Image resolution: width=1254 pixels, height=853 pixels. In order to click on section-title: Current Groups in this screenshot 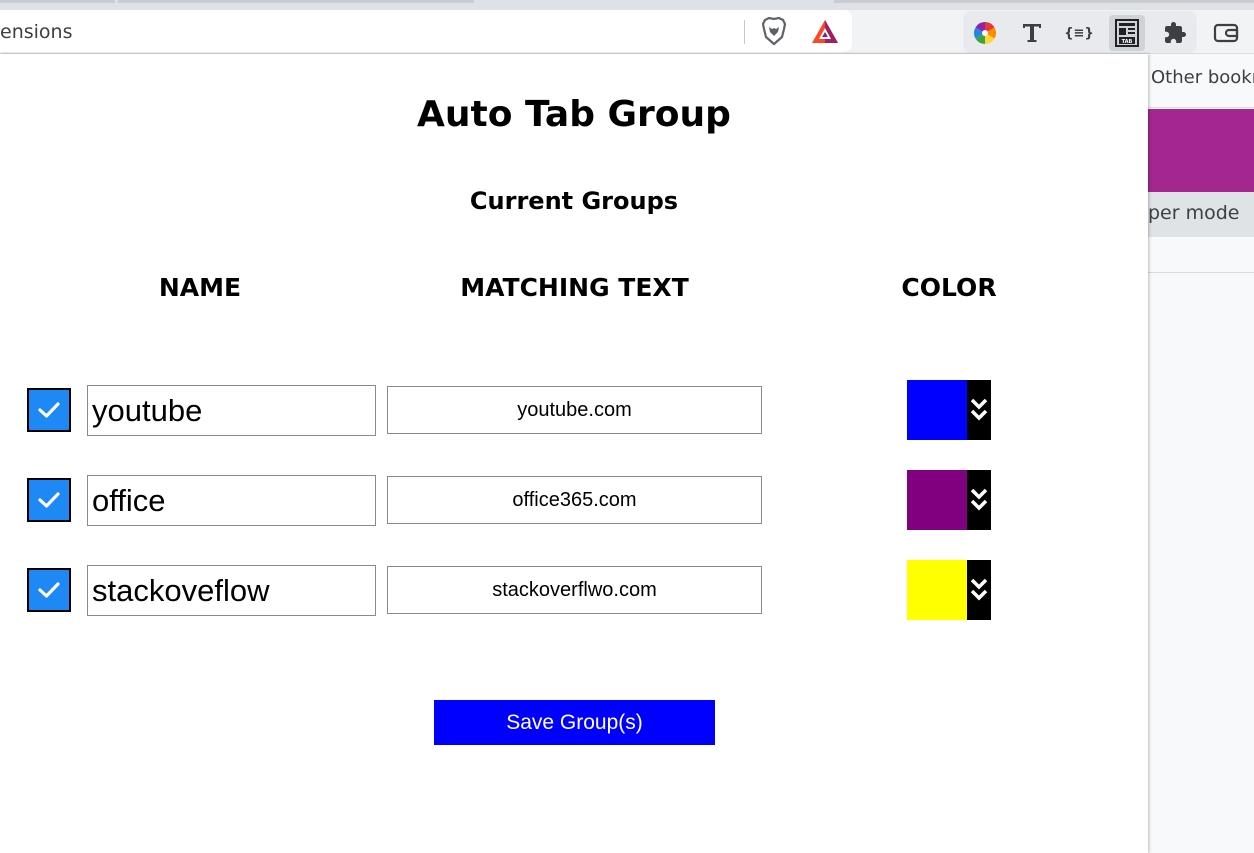, I will do `click(574, 201)`.